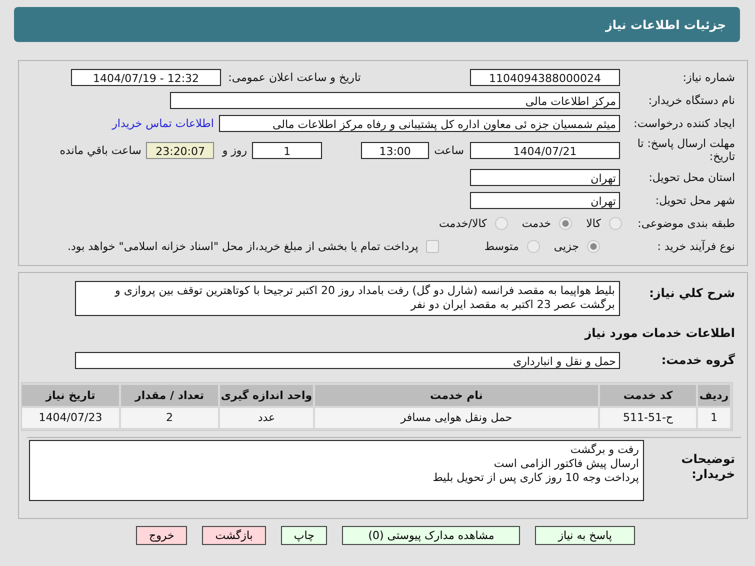 The image size is (755, 566). What do you see at coordinates (593, 223) in the screenshot?
I see `radio-label: کالا` at bounding box center [593, 223].